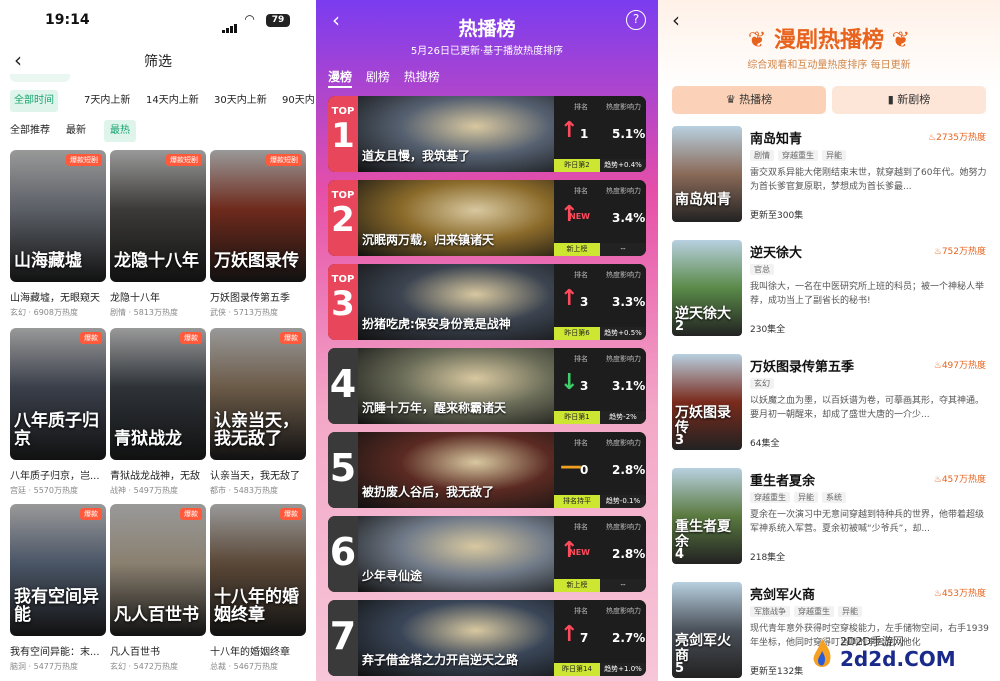 Image resolution: width=1000 pixels, height=681 pixels. I want to click on tab-14-days: 14天内上新, so click(172, 101).